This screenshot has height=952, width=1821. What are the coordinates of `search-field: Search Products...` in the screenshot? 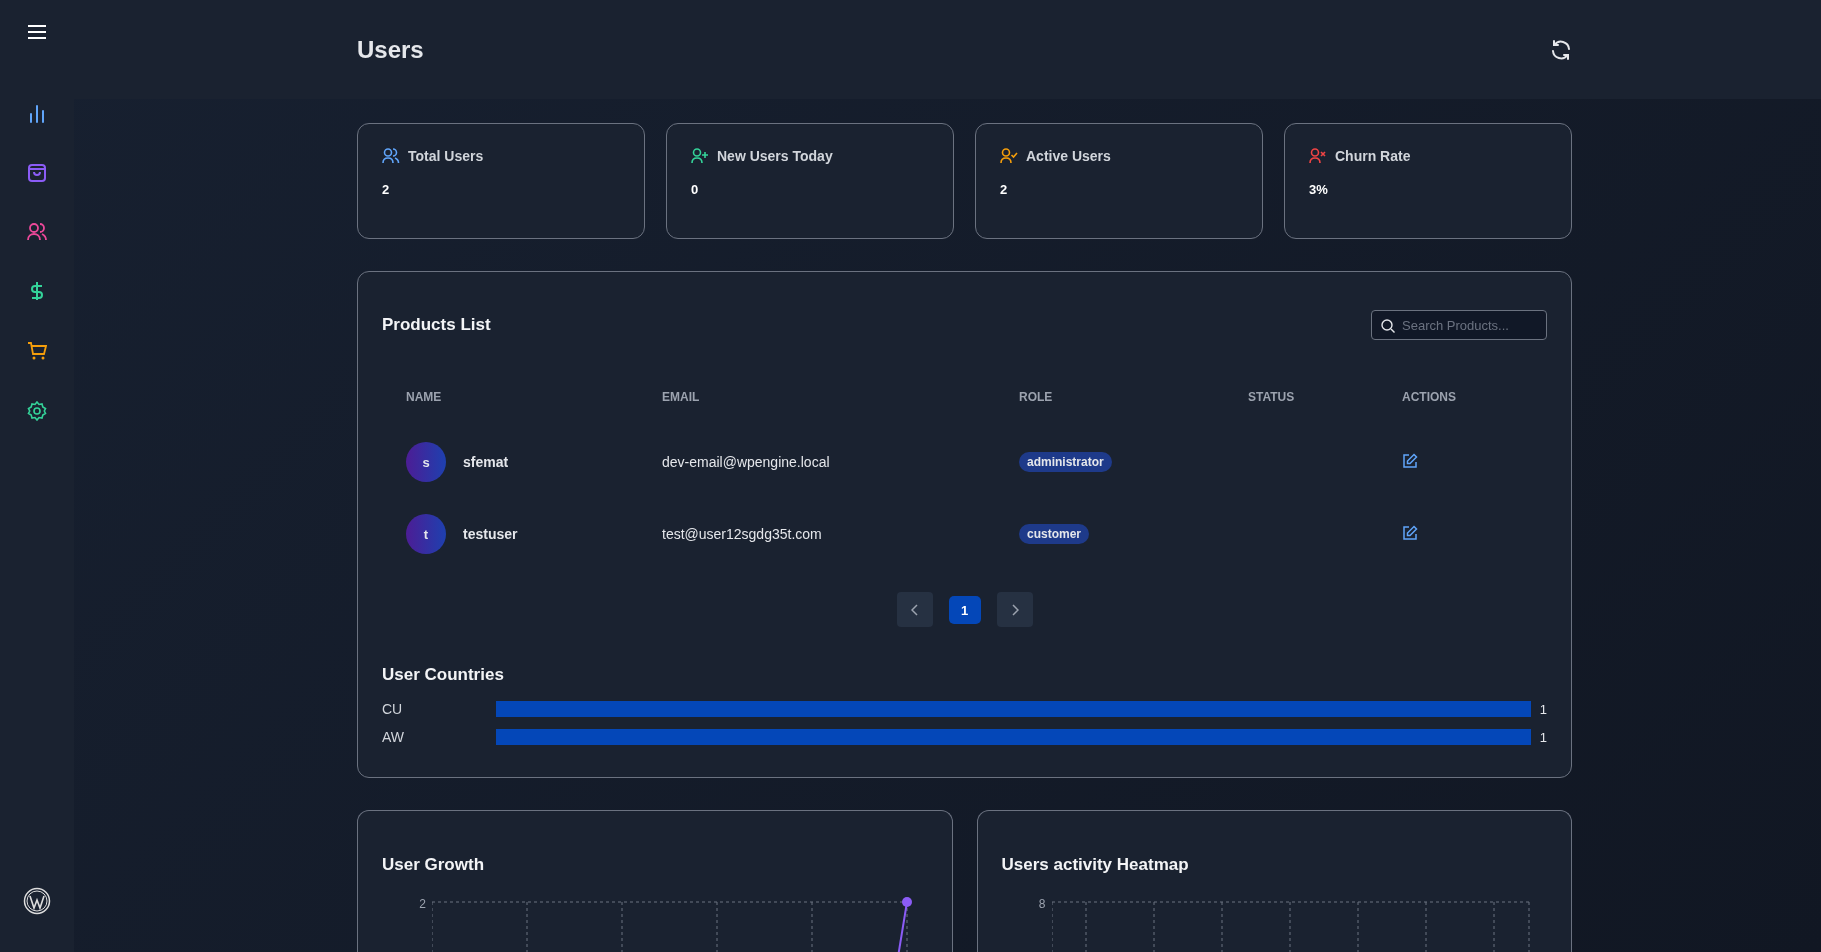 It's located at (1459, 325).